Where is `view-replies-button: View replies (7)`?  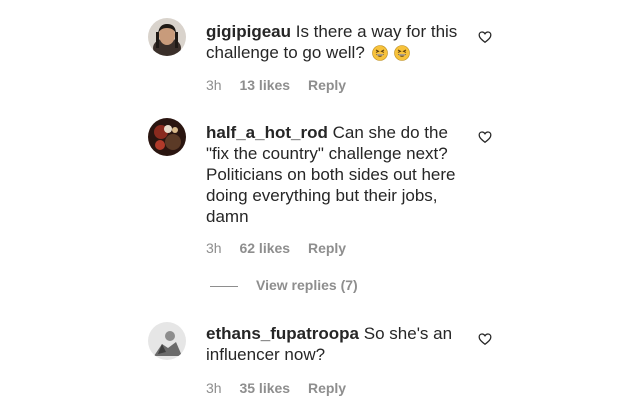 view-replies-button: View replies (7) is located at coordinates (284, 286).